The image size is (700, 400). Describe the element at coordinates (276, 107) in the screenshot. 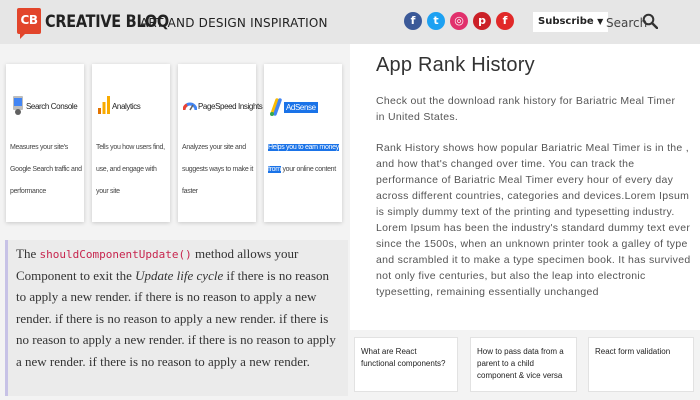

I see `adsense-icon` at that location.